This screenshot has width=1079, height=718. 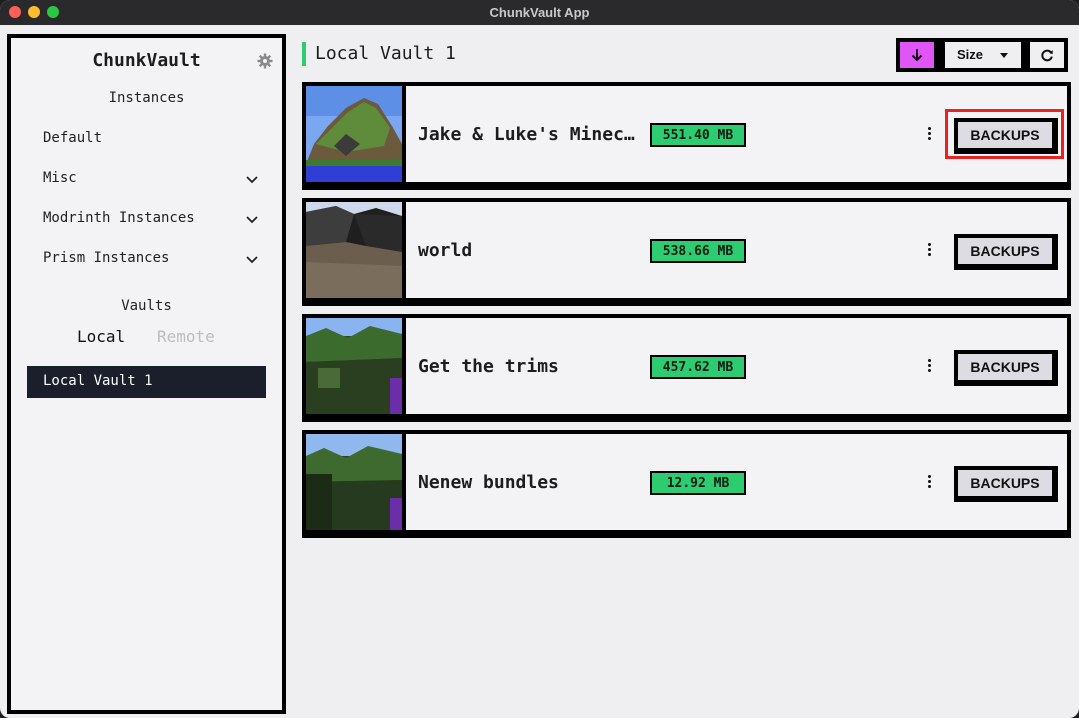 I want to click on caret-down-icon, so click(x=1004, y=55).